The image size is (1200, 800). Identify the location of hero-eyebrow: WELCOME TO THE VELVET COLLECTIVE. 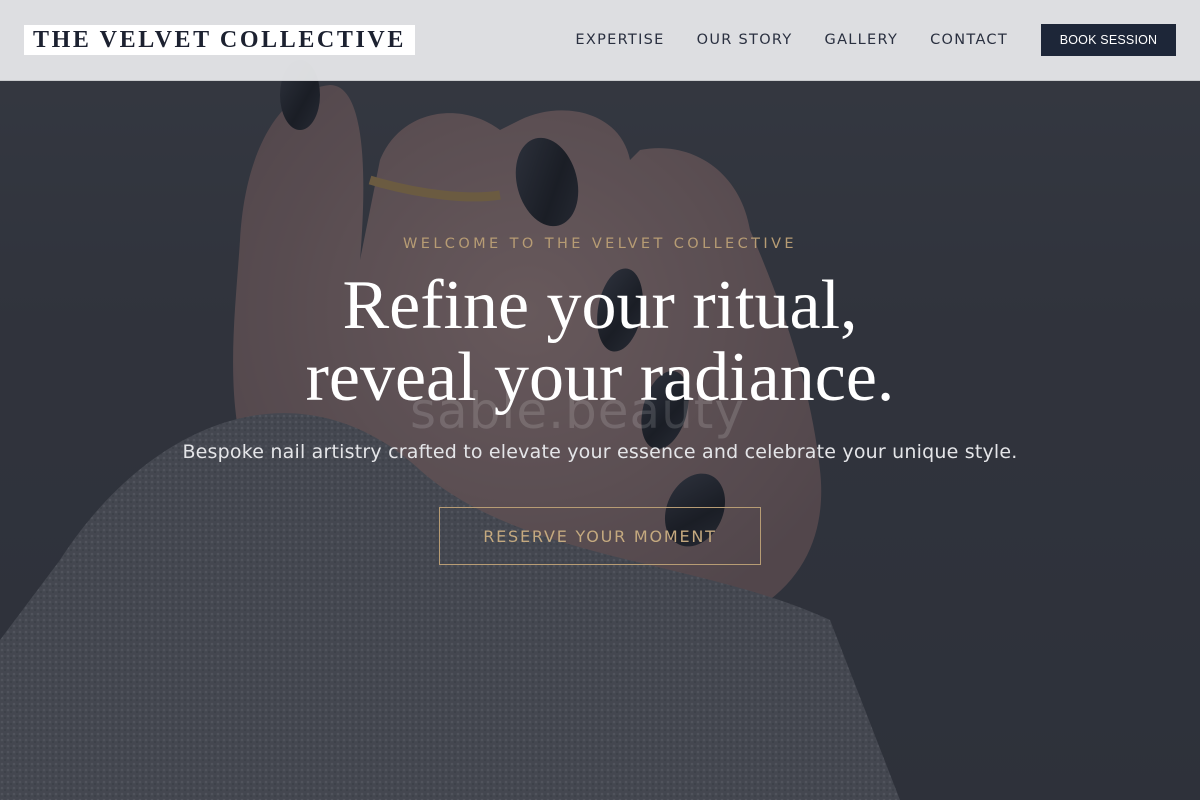
(600, 244).